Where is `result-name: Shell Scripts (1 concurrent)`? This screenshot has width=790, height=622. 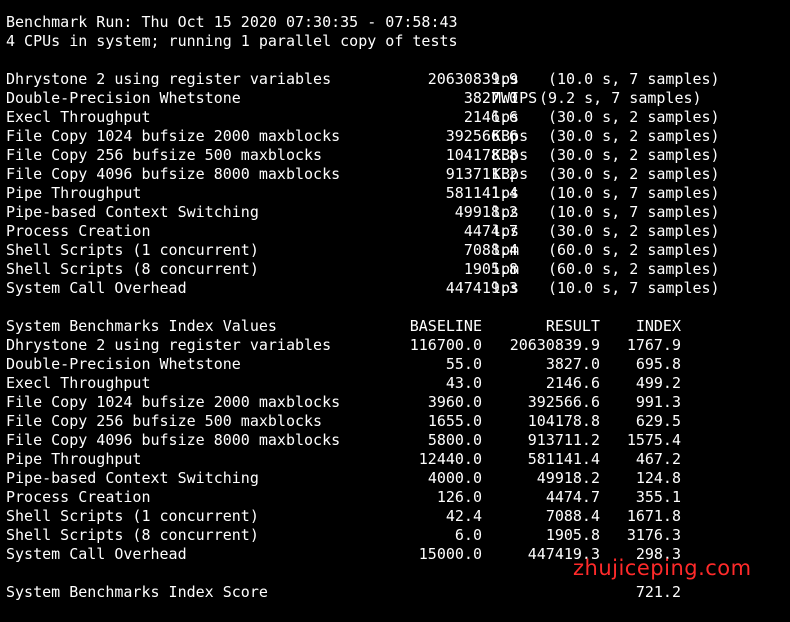 result-name: Shell Scripts (1 concurrent) is located at coordinates (132, 250).